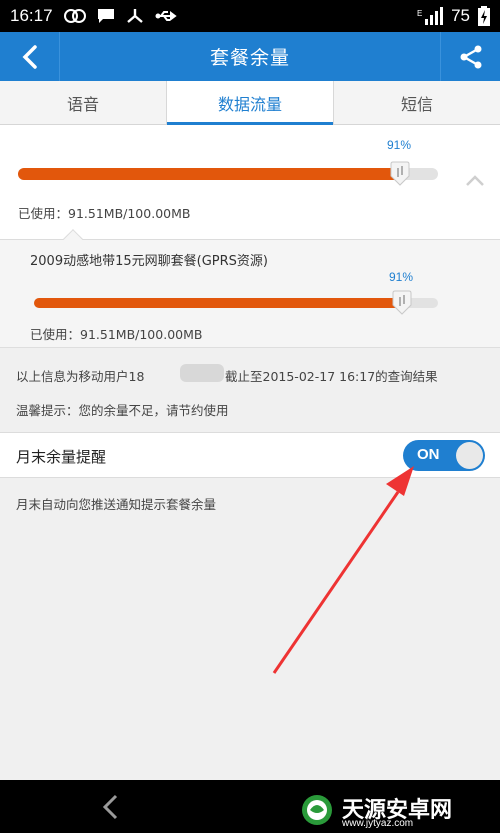  Describe the element at coordinates (419, 13) in the screenshot. I see `svg-text: E` at that location.